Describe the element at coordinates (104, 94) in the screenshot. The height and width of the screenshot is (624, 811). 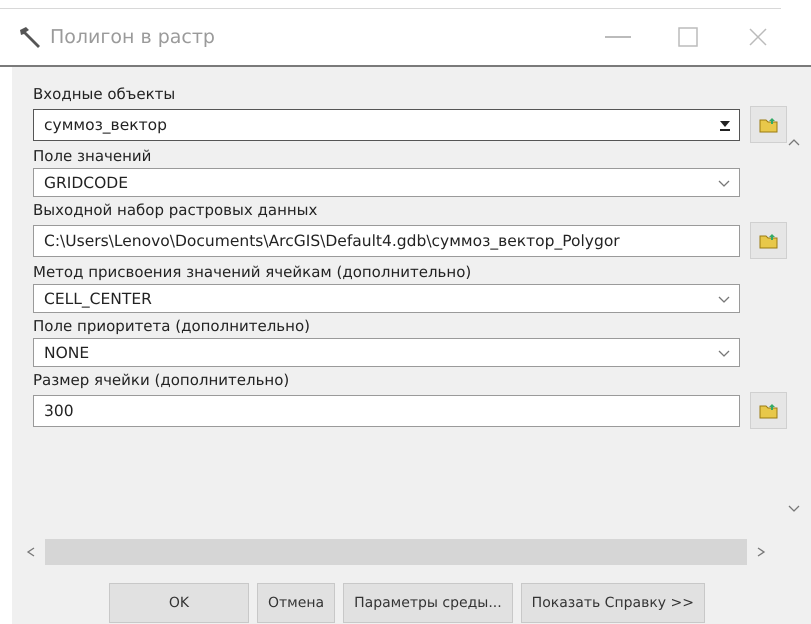
I see `parameter-label: Входные объекты` at that location.